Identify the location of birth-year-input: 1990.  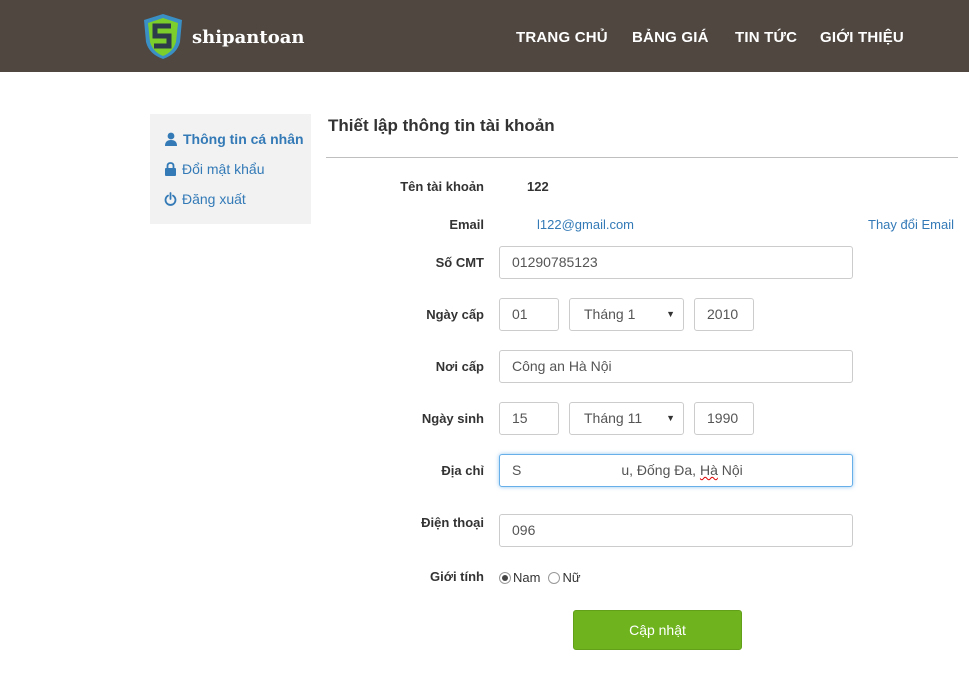
(724, 418).